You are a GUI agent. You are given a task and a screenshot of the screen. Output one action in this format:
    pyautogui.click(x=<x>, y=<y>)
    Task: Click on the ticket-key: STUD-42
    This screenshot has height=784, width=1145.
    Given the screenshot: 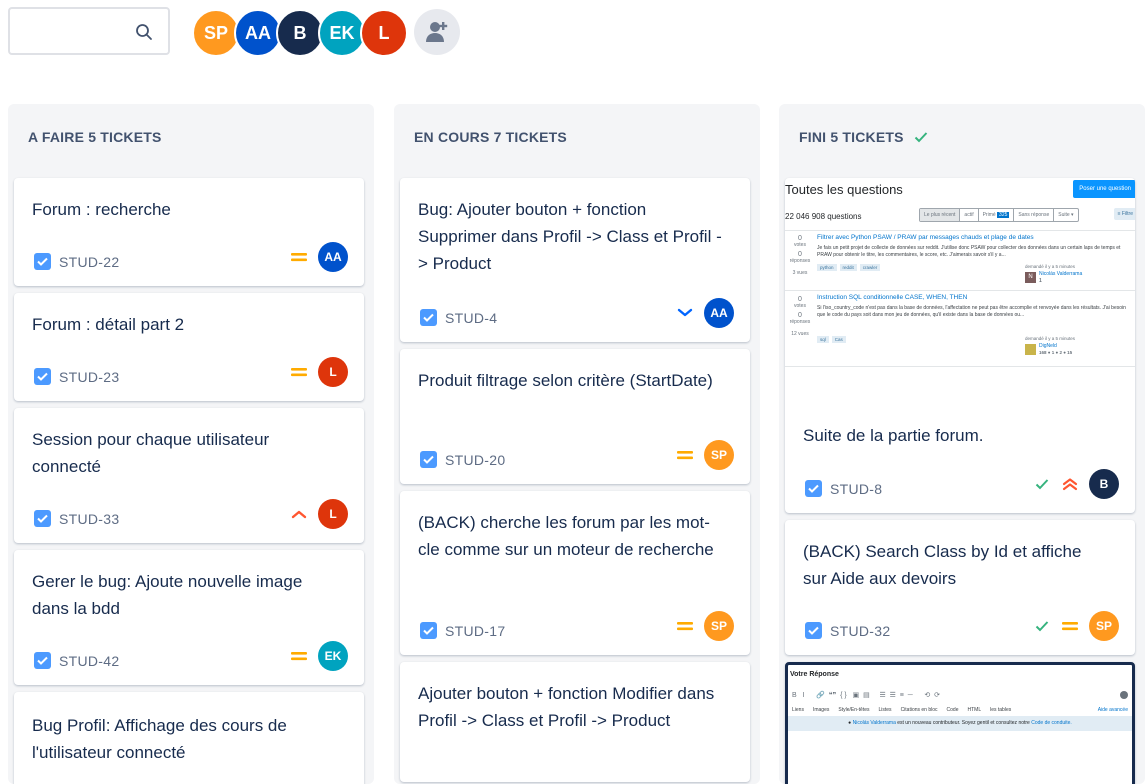 What is the action you would take?
    pyautogui.click(x=89, y=661)
    